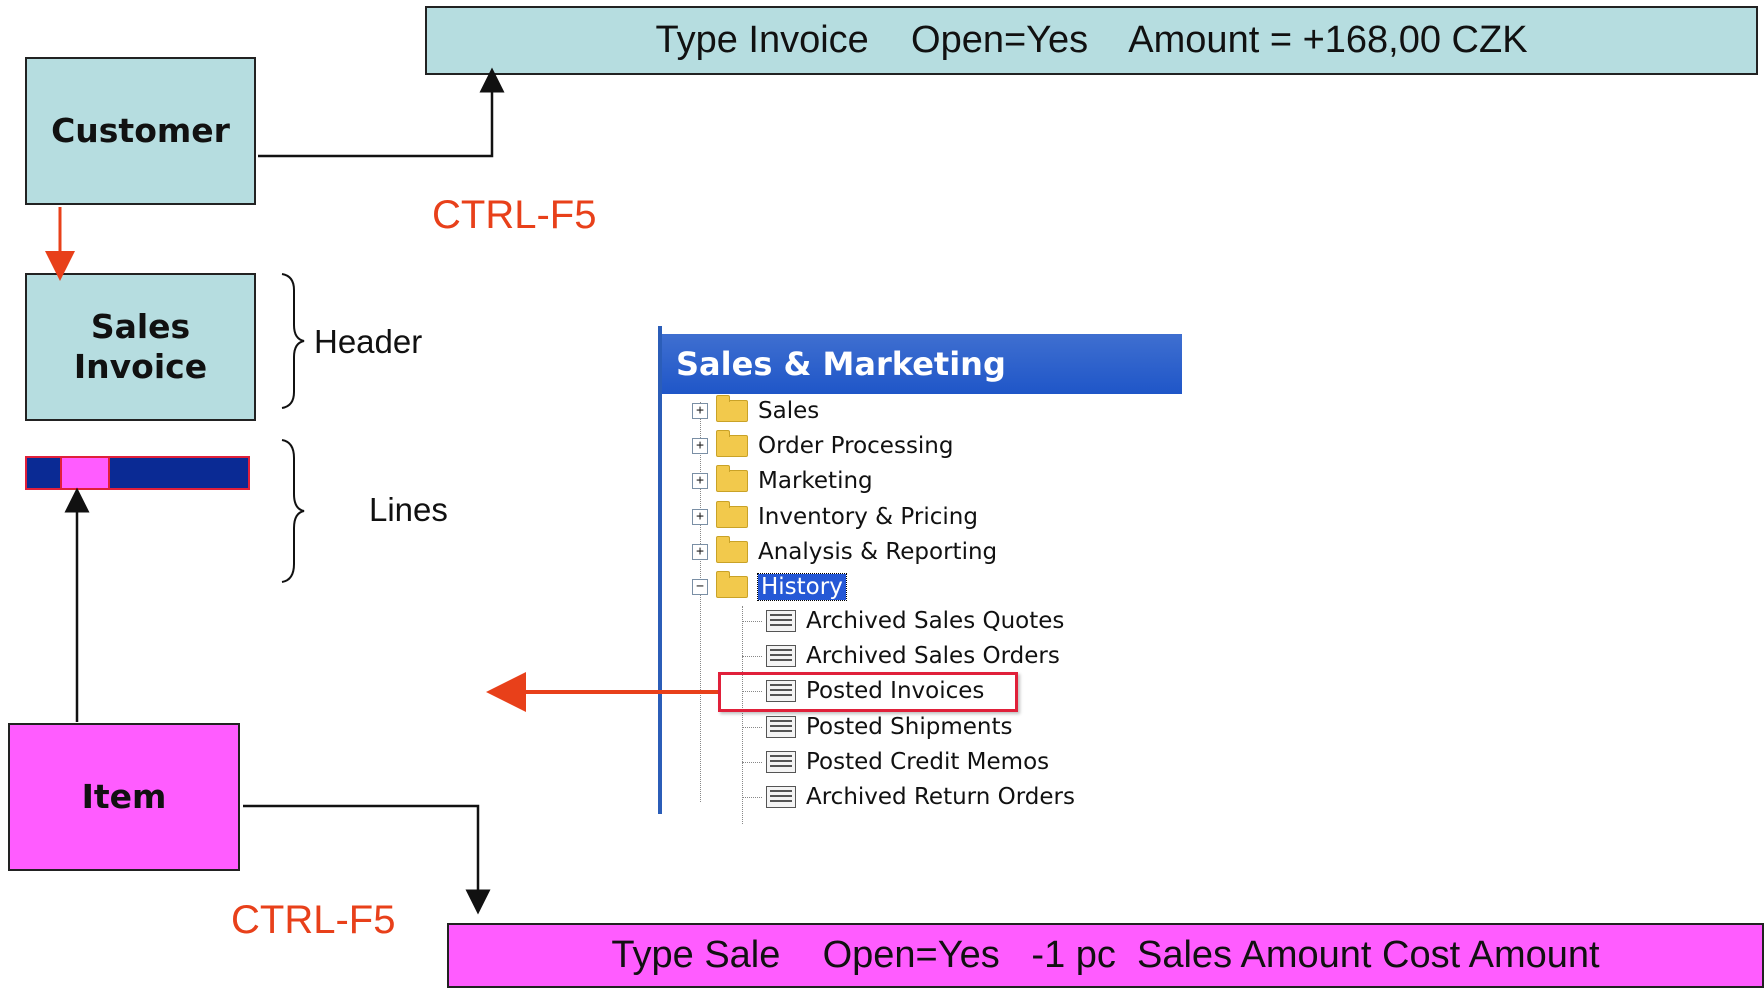  I want to click on tree-folder-label-selected: History, so click(802, 587).